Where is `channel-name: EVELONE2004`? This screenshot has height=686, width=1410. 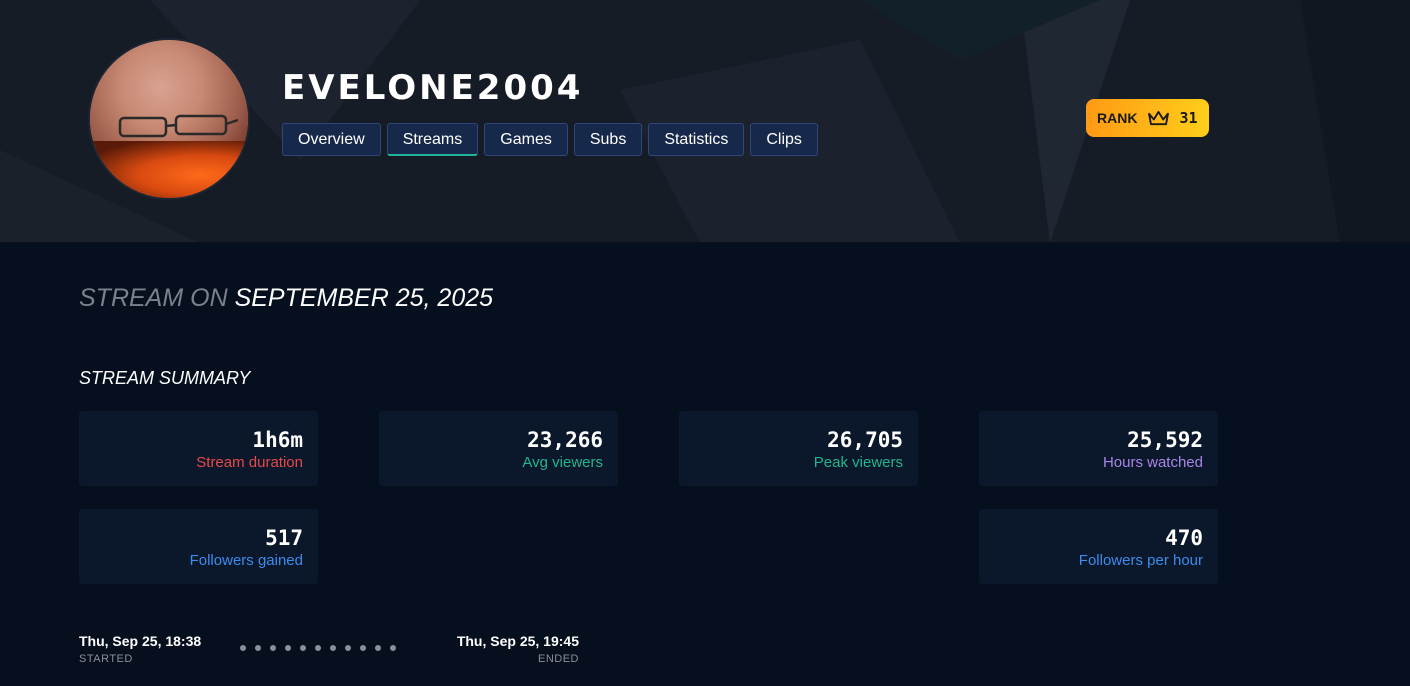 channel-name: EVELONE2004 is located at coordinates (433, 88).